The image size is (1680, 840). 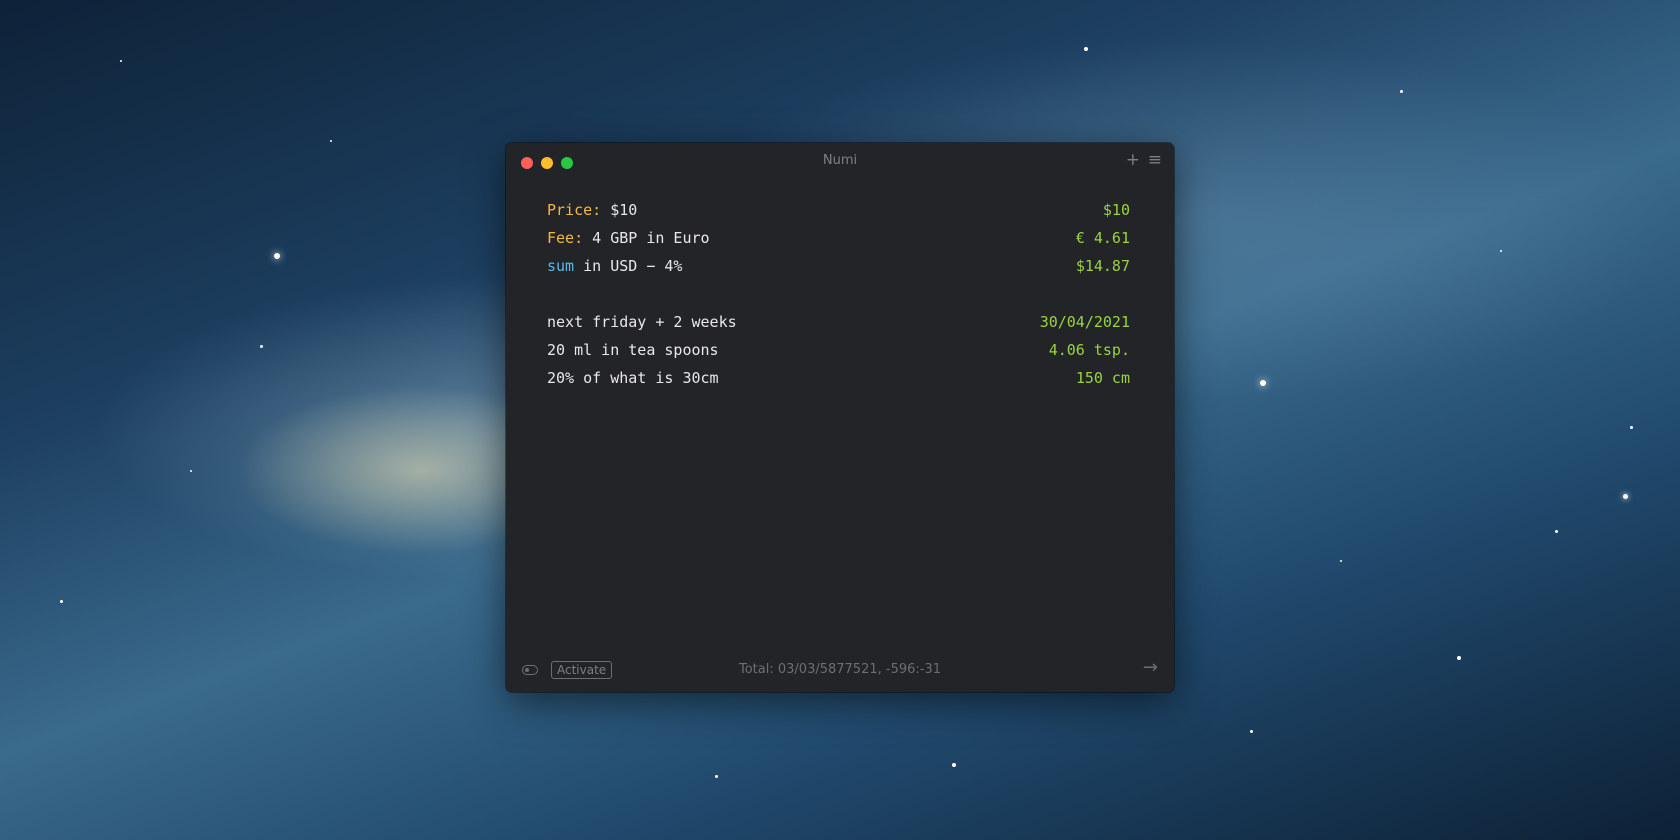 I want to click on calc-result: $10, so click(x=1116, y=210).